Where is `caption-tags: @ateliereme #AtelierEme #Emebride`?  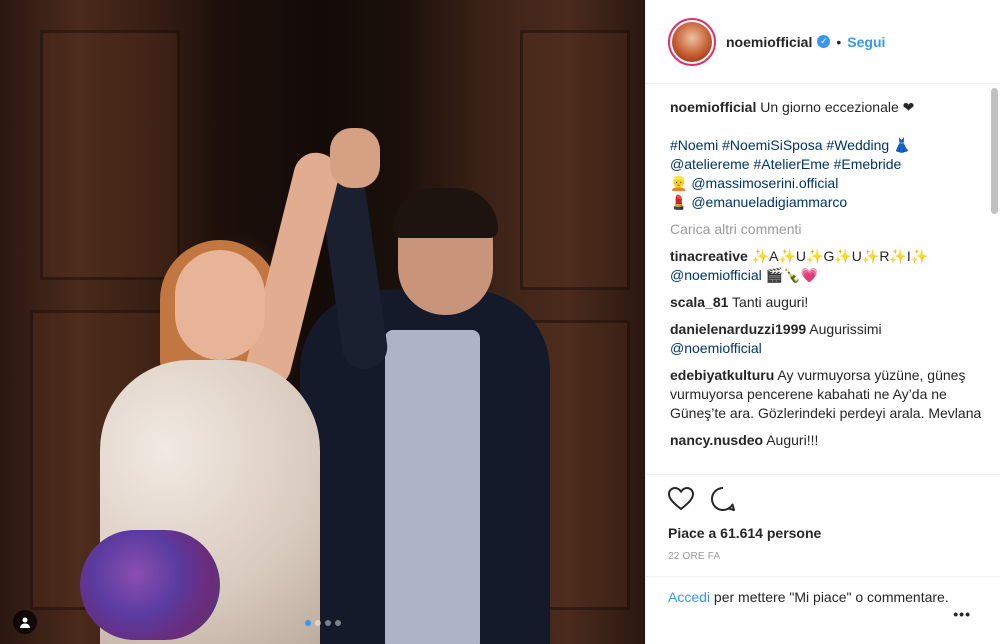
caption-tags: @ateliereme #AtelierEme #Emebride is located at coordinates (827, 164).